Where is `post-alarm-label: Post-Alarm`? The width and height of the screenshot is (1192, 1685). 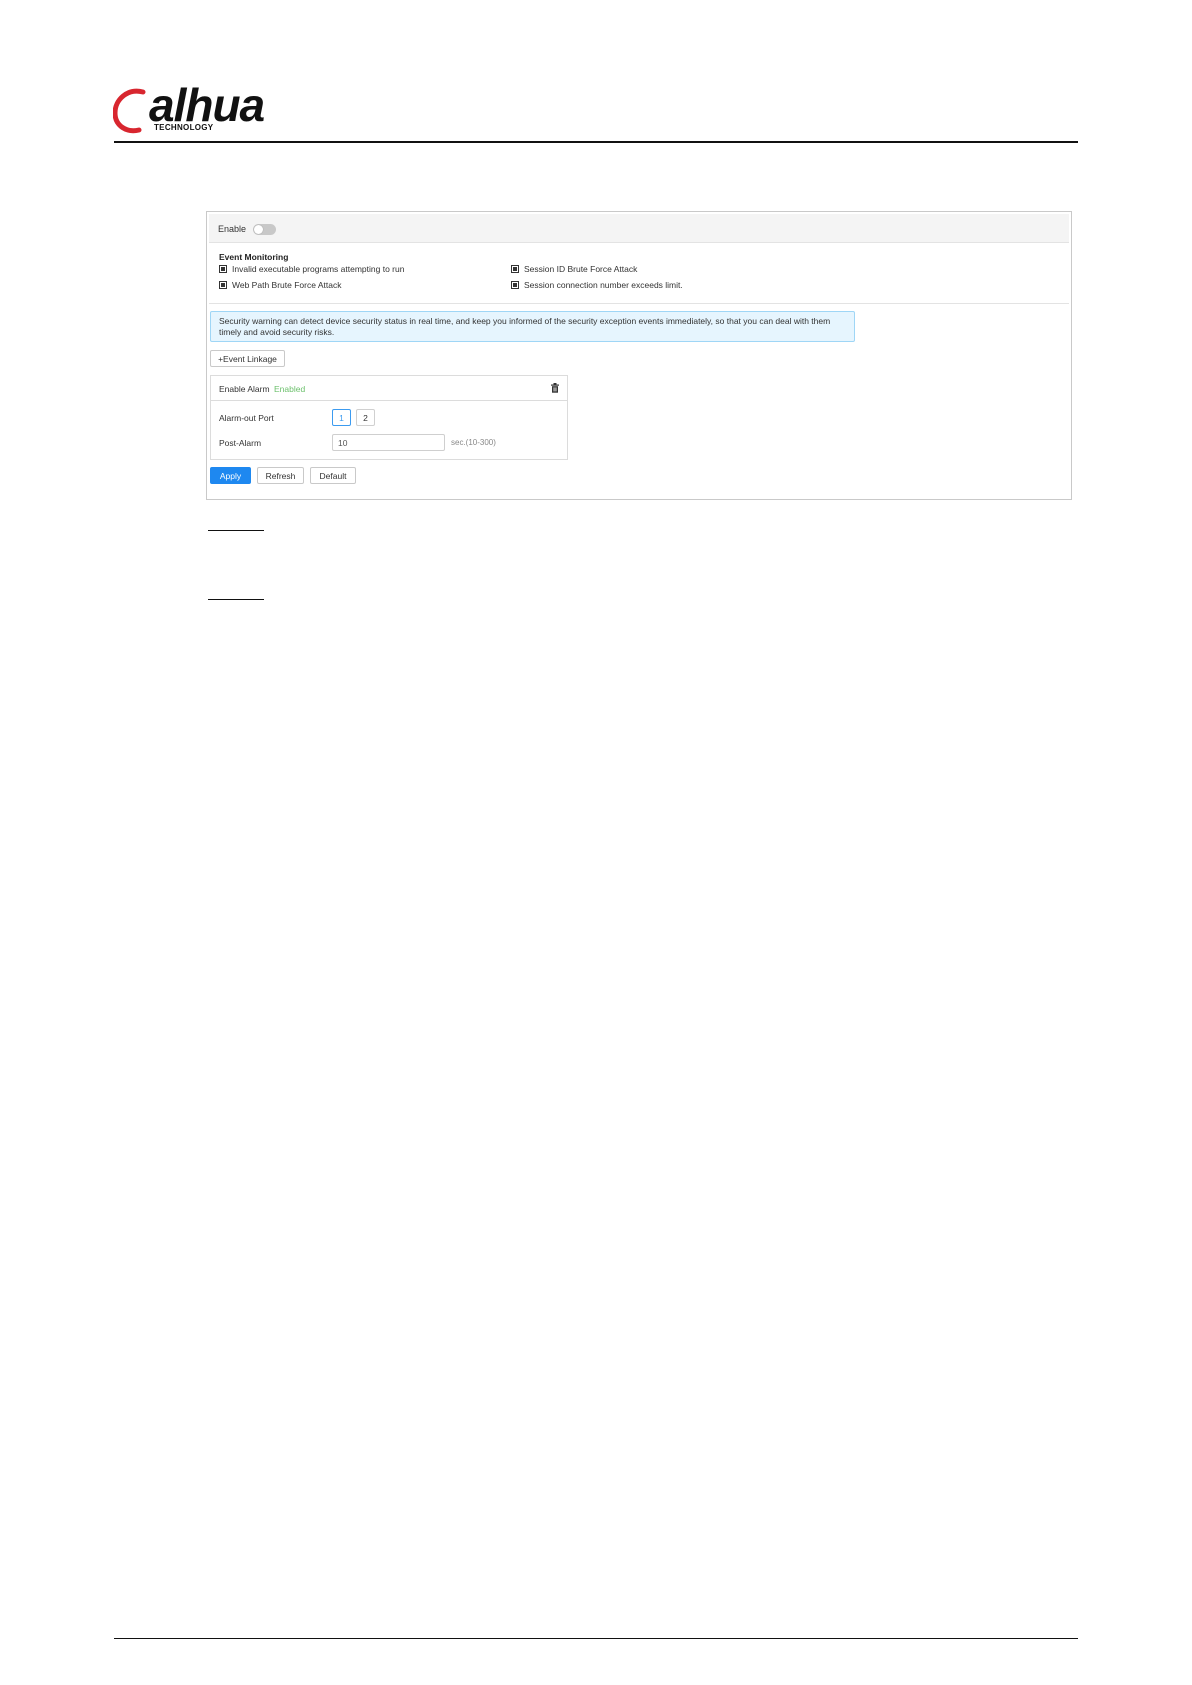
post-alarm-label: Post-Alarm is located at coordinates (240, 443).